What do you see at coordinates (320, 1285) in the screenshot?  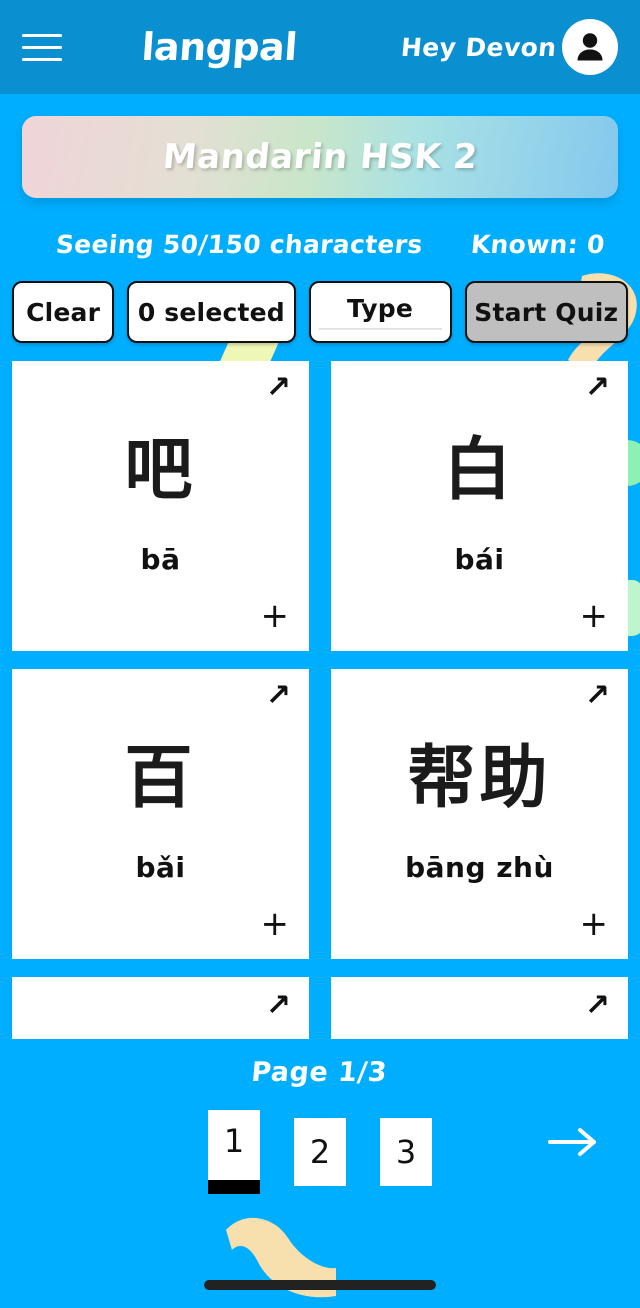 I see `home-indicator` at bounding box center [320, 1285].